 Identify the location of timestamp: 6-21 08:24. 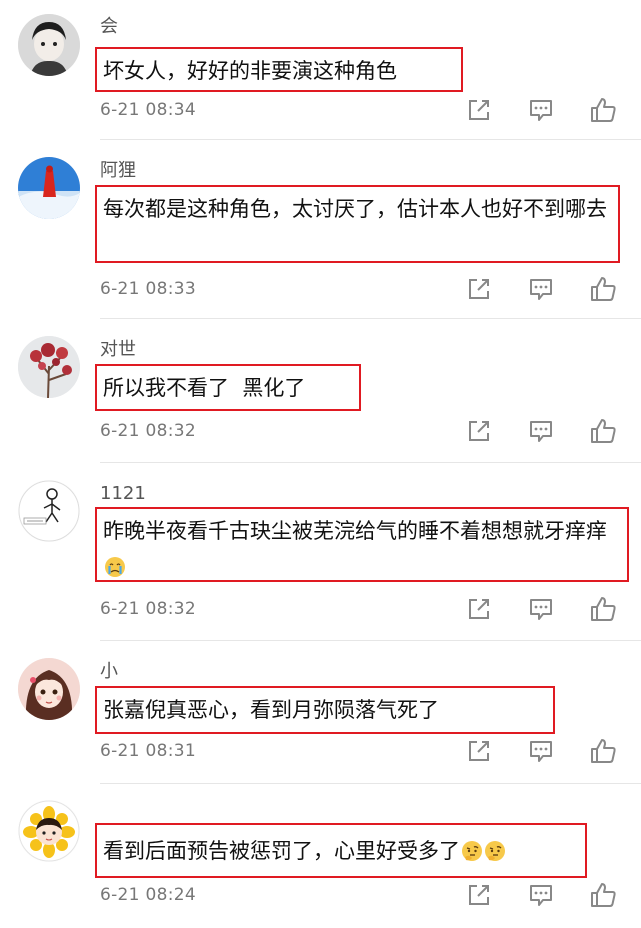
(148, 895).